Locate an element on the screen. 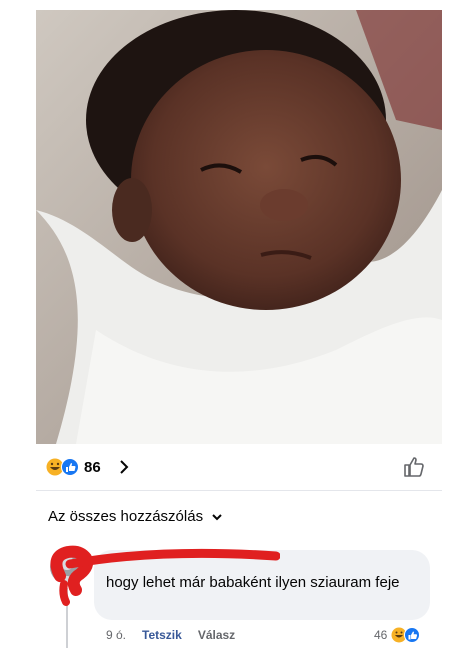 This screenshot has width=466, height=662. comment-actions: 9 ó. Tetszik Válasz is located at coordinates (170, 635).